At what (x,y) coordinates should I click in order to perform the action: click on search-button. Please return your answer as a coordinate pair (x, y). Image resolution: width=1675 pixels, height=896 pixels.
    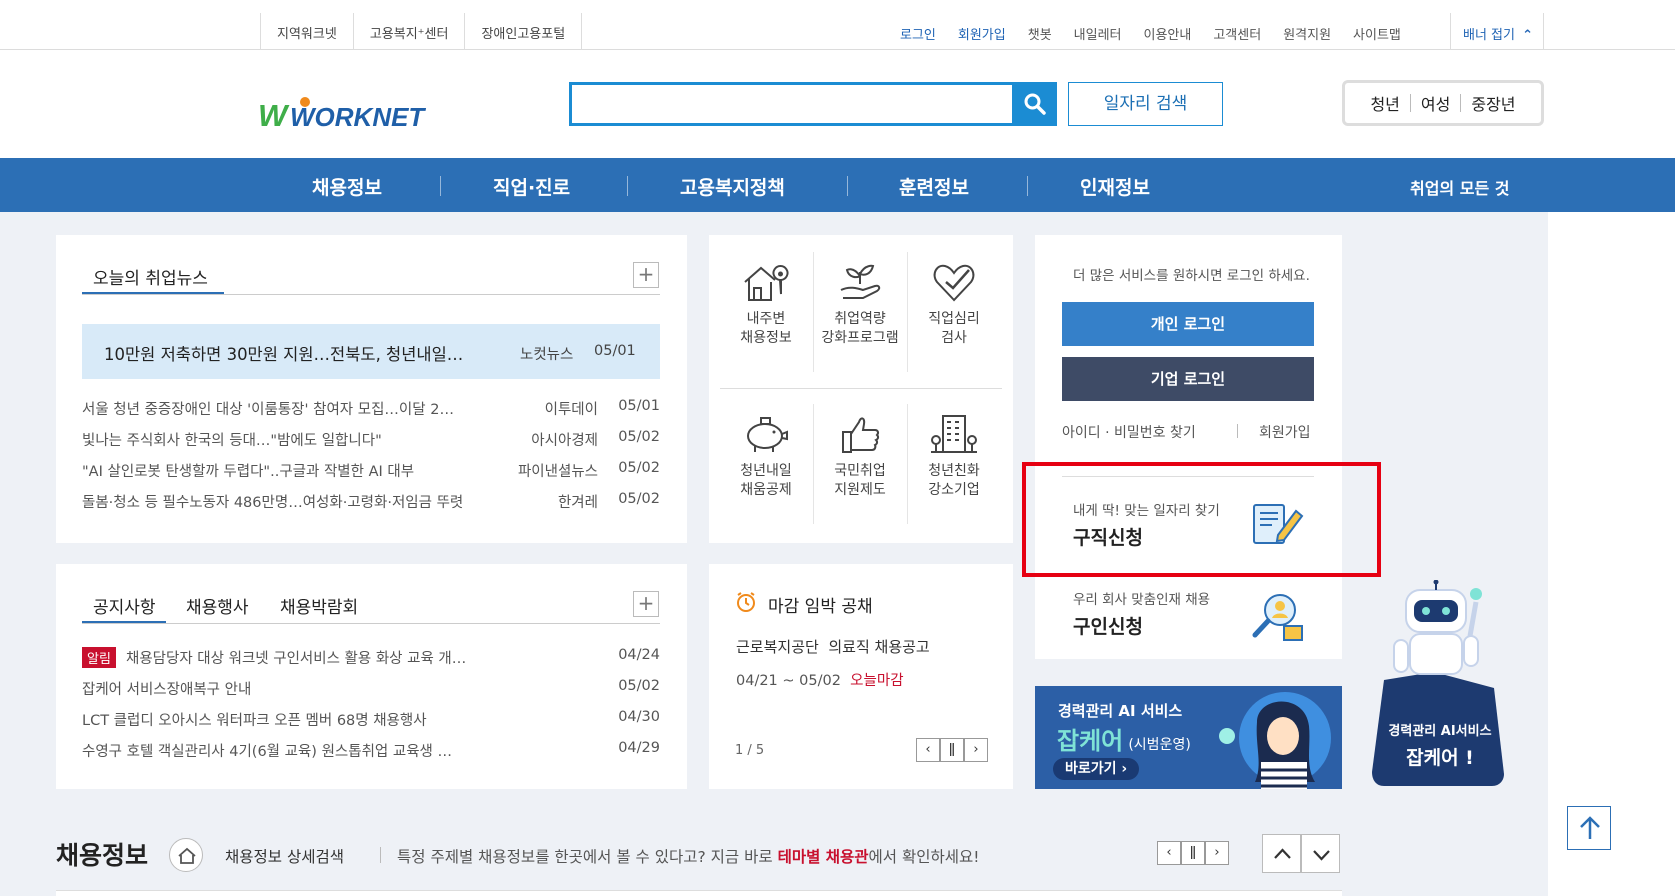
    Looking at the image, I should click on (1034, 104).